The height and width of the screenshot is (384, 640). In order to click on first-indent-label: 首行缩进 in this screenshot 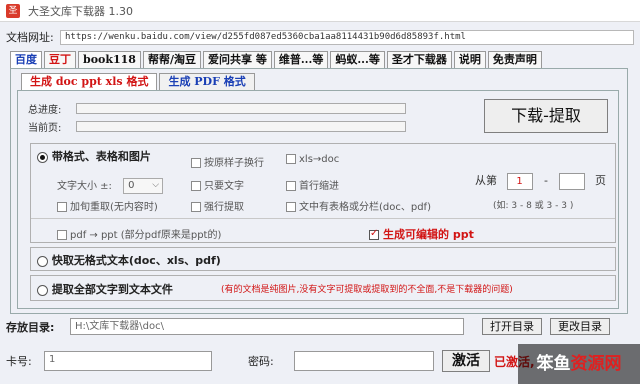, I will do `click(319, 186)`.